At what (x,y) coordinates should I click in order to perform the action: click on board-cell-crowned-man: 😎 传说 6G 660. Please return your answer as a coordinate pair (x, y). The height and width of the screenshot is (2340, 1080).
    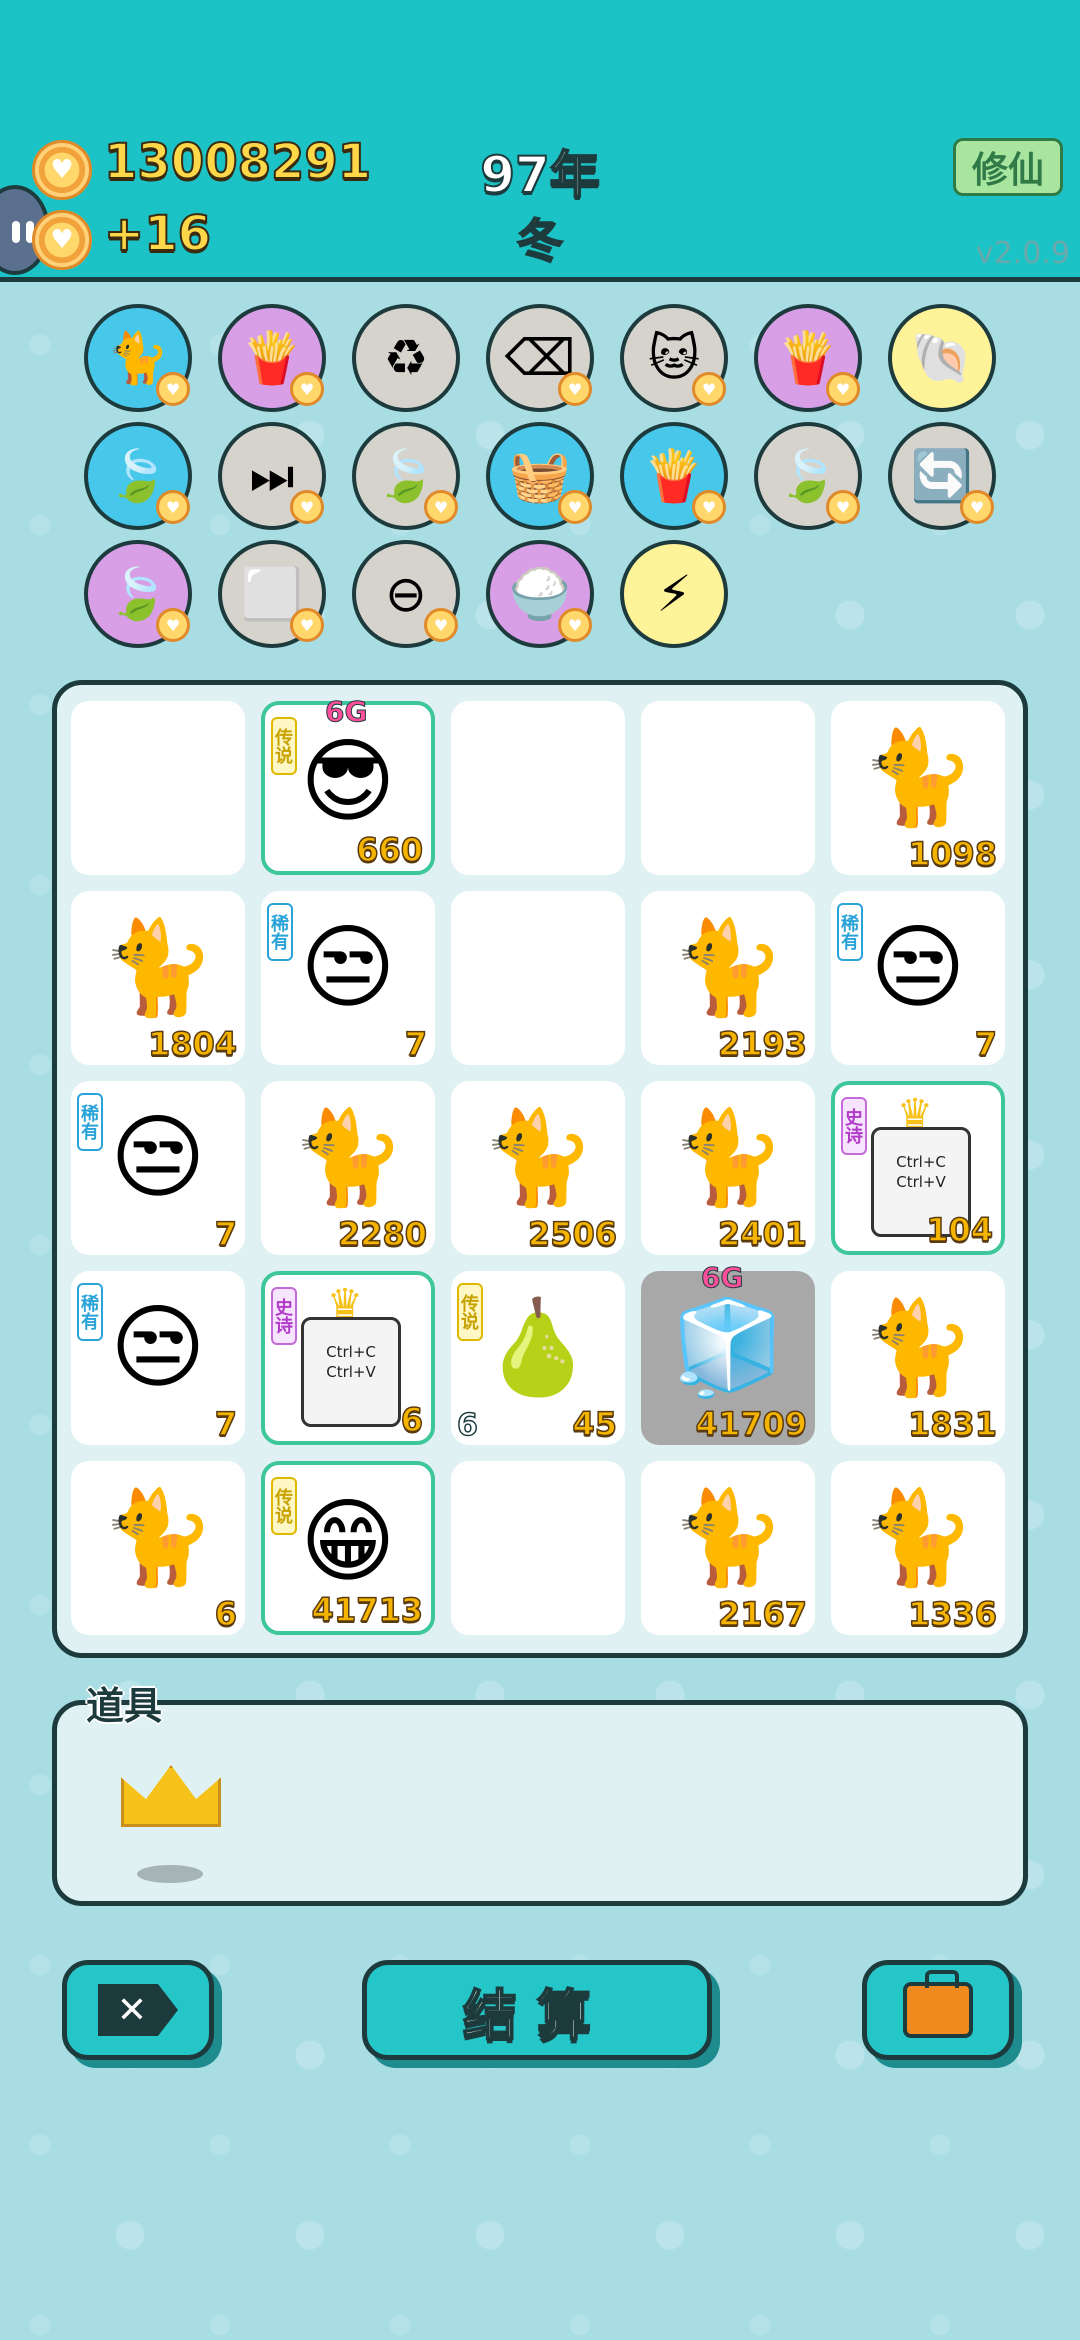
    Looking at the image, I should click on (348, 785).